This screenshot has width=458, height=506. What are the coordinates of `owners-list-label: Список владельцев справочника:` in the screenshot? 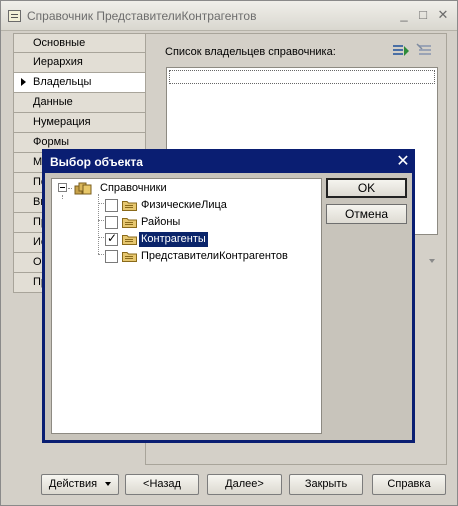 It's located at (250, 52).